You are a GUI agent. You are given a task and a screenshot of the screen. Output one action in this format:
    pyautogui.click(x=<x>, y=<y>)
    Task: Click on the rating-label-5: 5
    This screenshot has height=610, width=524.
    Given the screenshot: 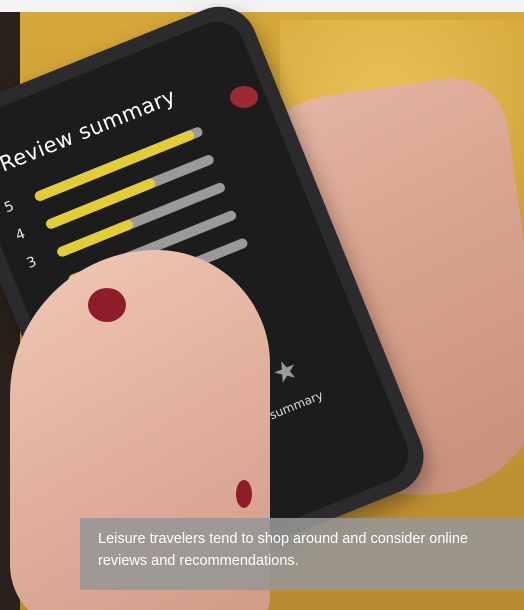 What is the action you would take?
    pyautogui.click(x=9, y=207)
    